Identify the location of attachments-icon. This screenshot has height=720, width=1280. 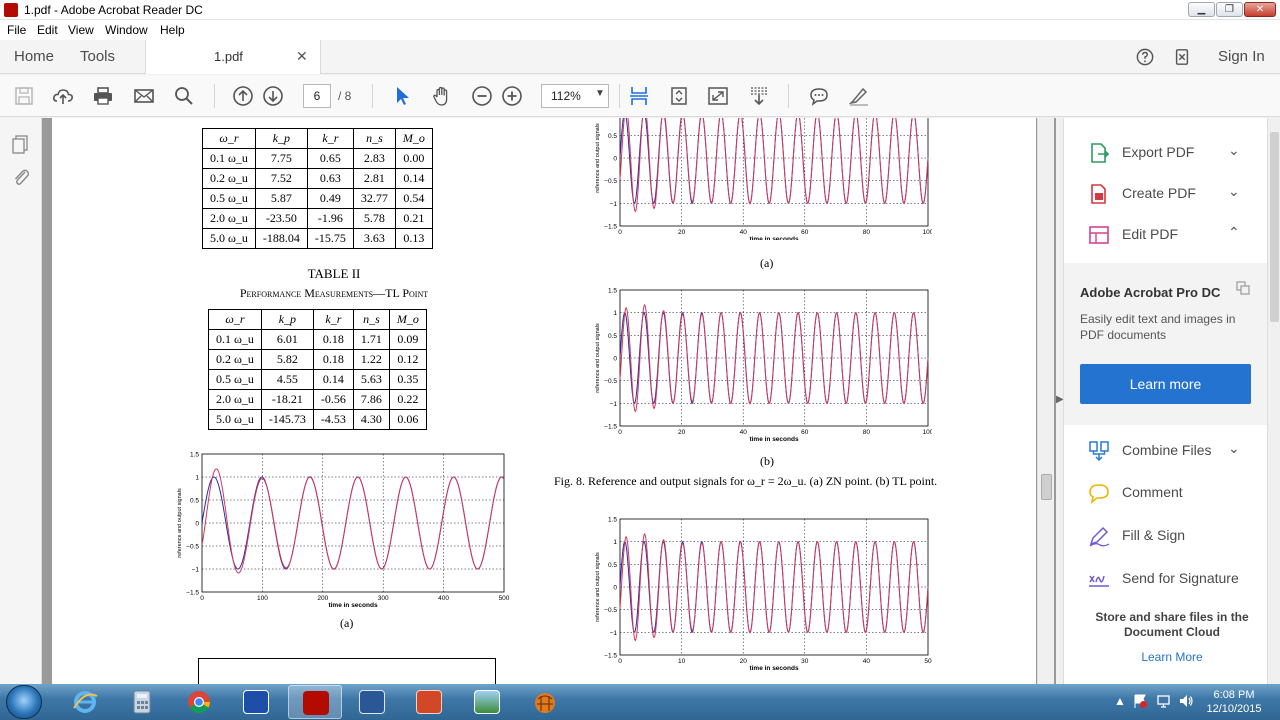
(21, 177).